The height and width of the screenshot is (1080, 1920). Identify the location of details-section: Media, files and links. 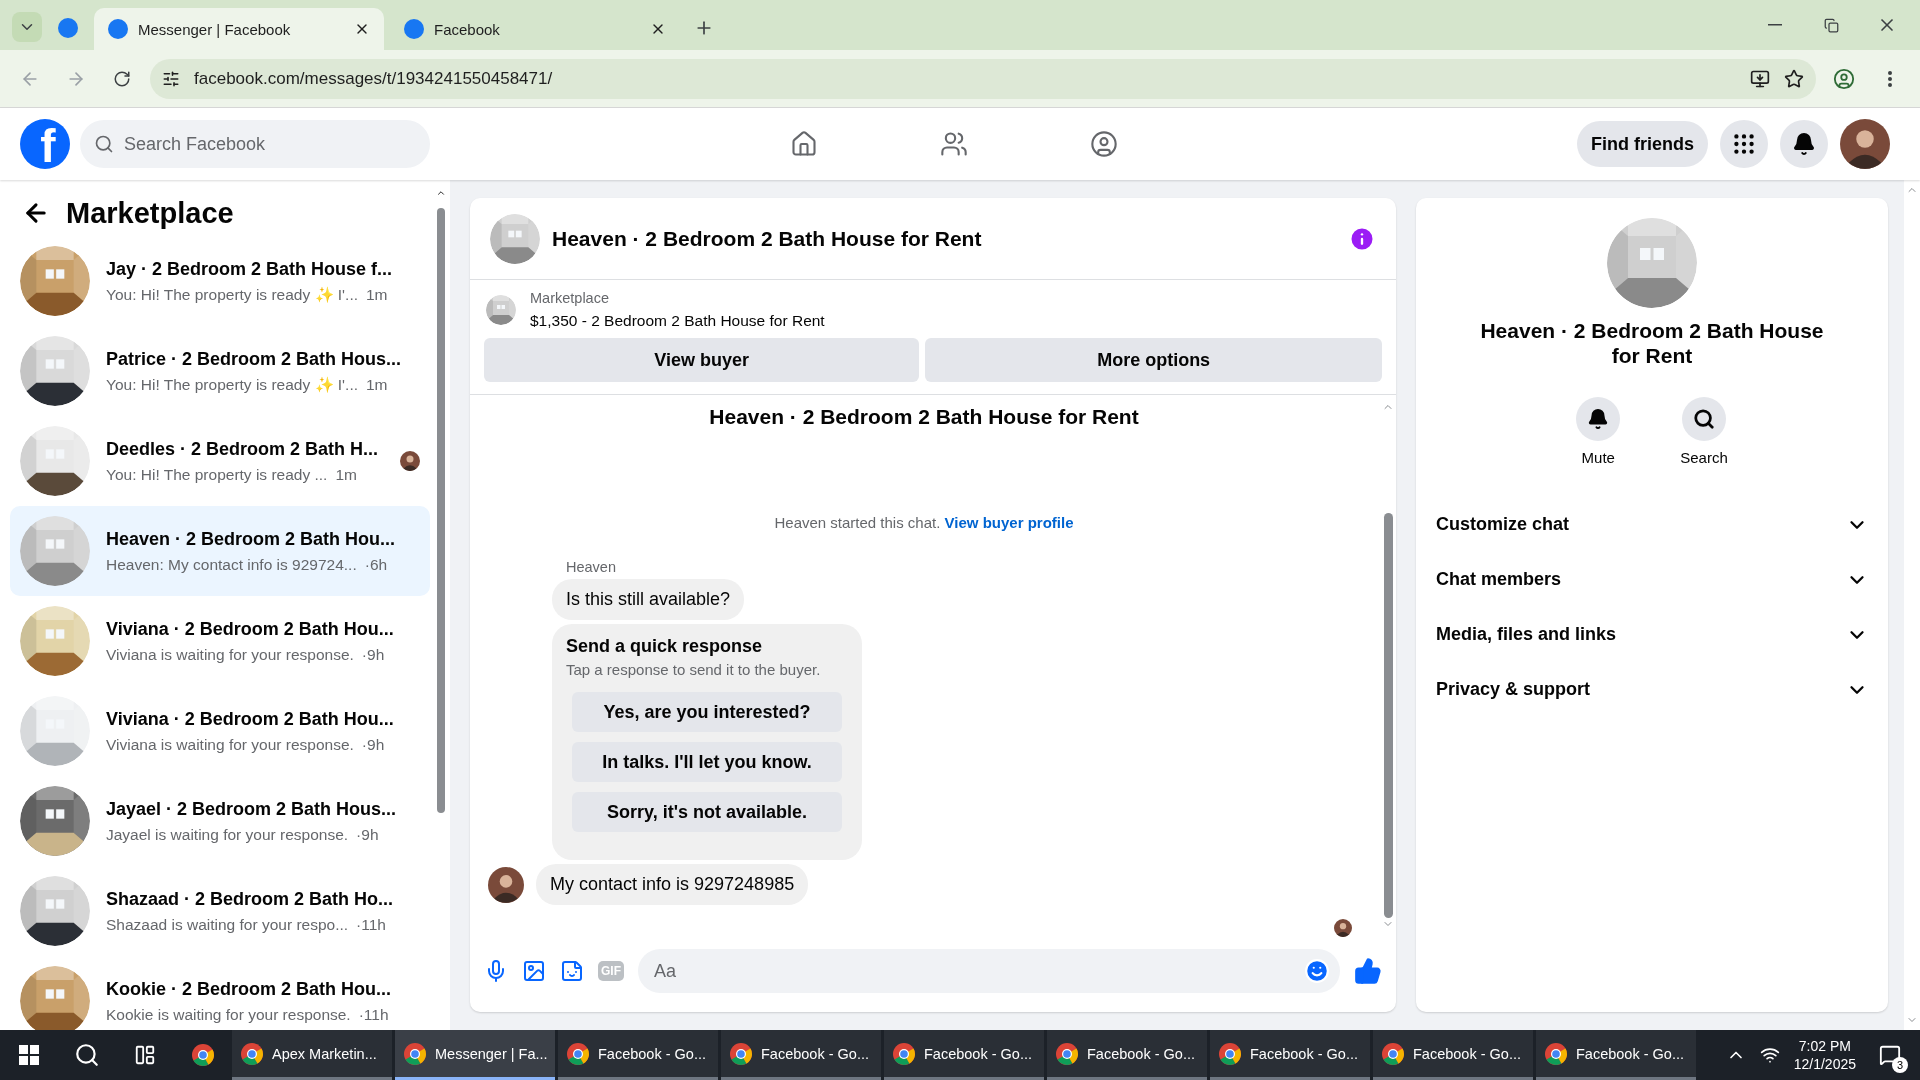
(1652, 635).